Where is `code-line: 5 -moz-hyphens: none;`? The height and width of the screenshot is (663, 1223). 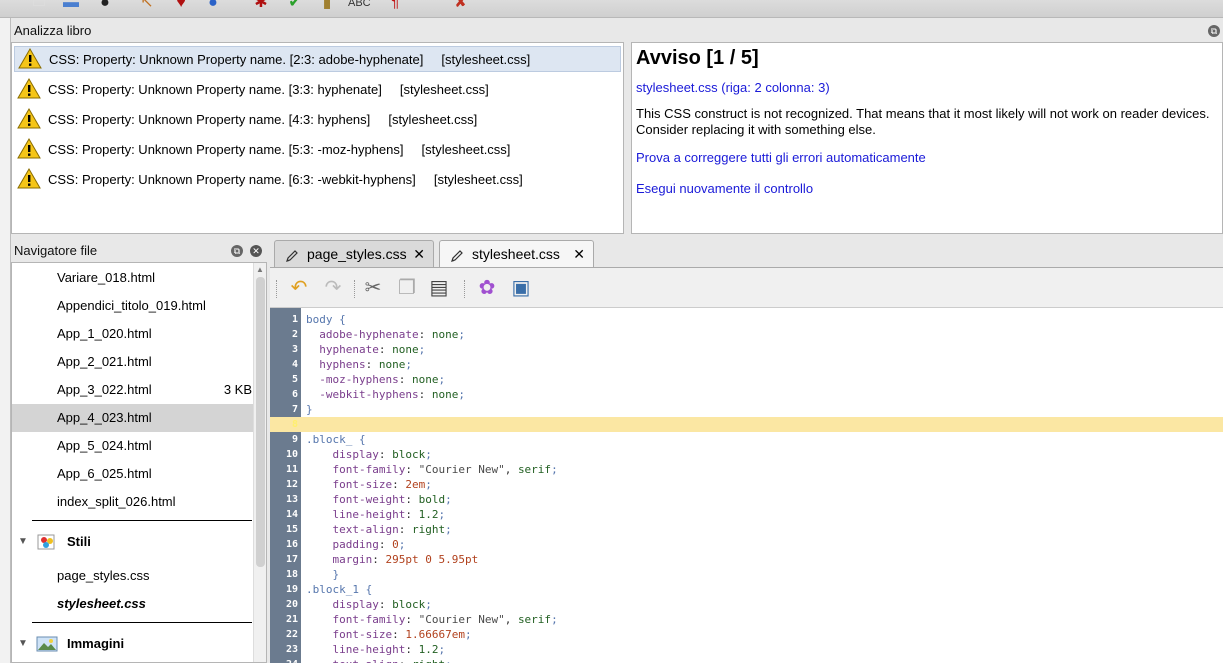
code-line: 5 -moz-hyphens: none; is located at coordinates (746, 379).